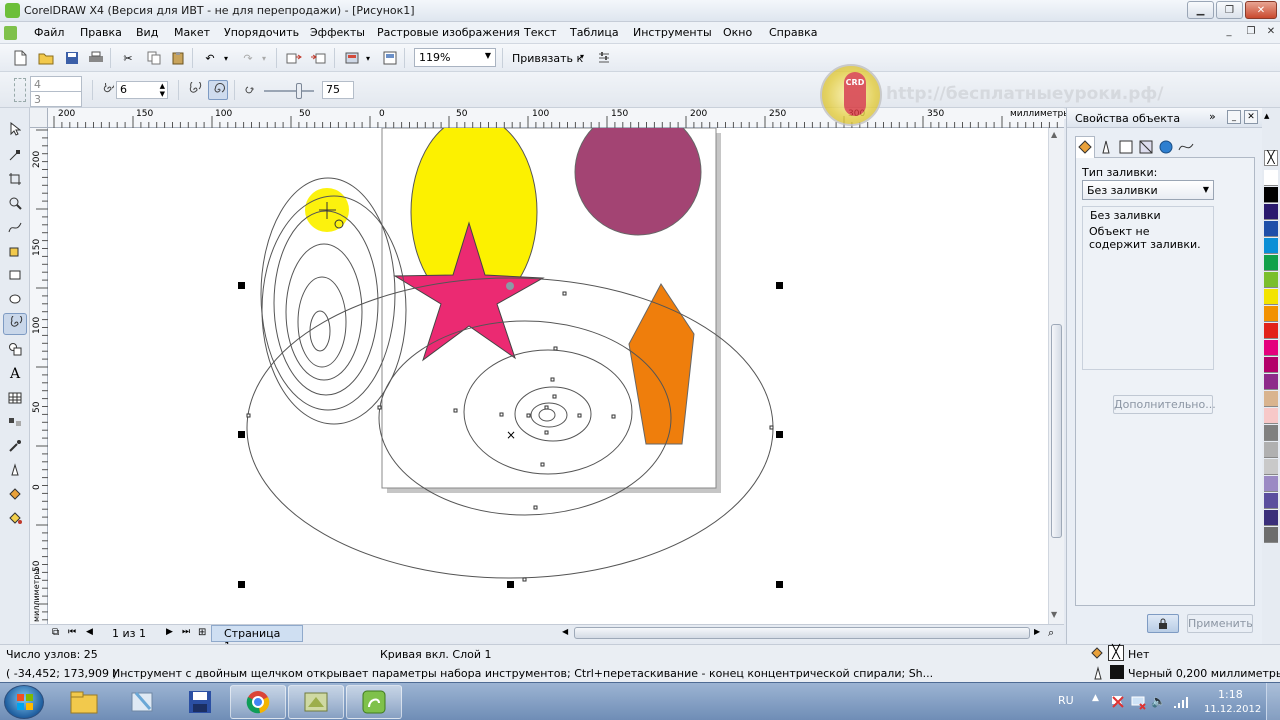 The width and height of the screenshot is (1280, 720). What do you see at coordinates (24, 702) in the screenshot?
I see `start-button` at bounding box center [24, 702].